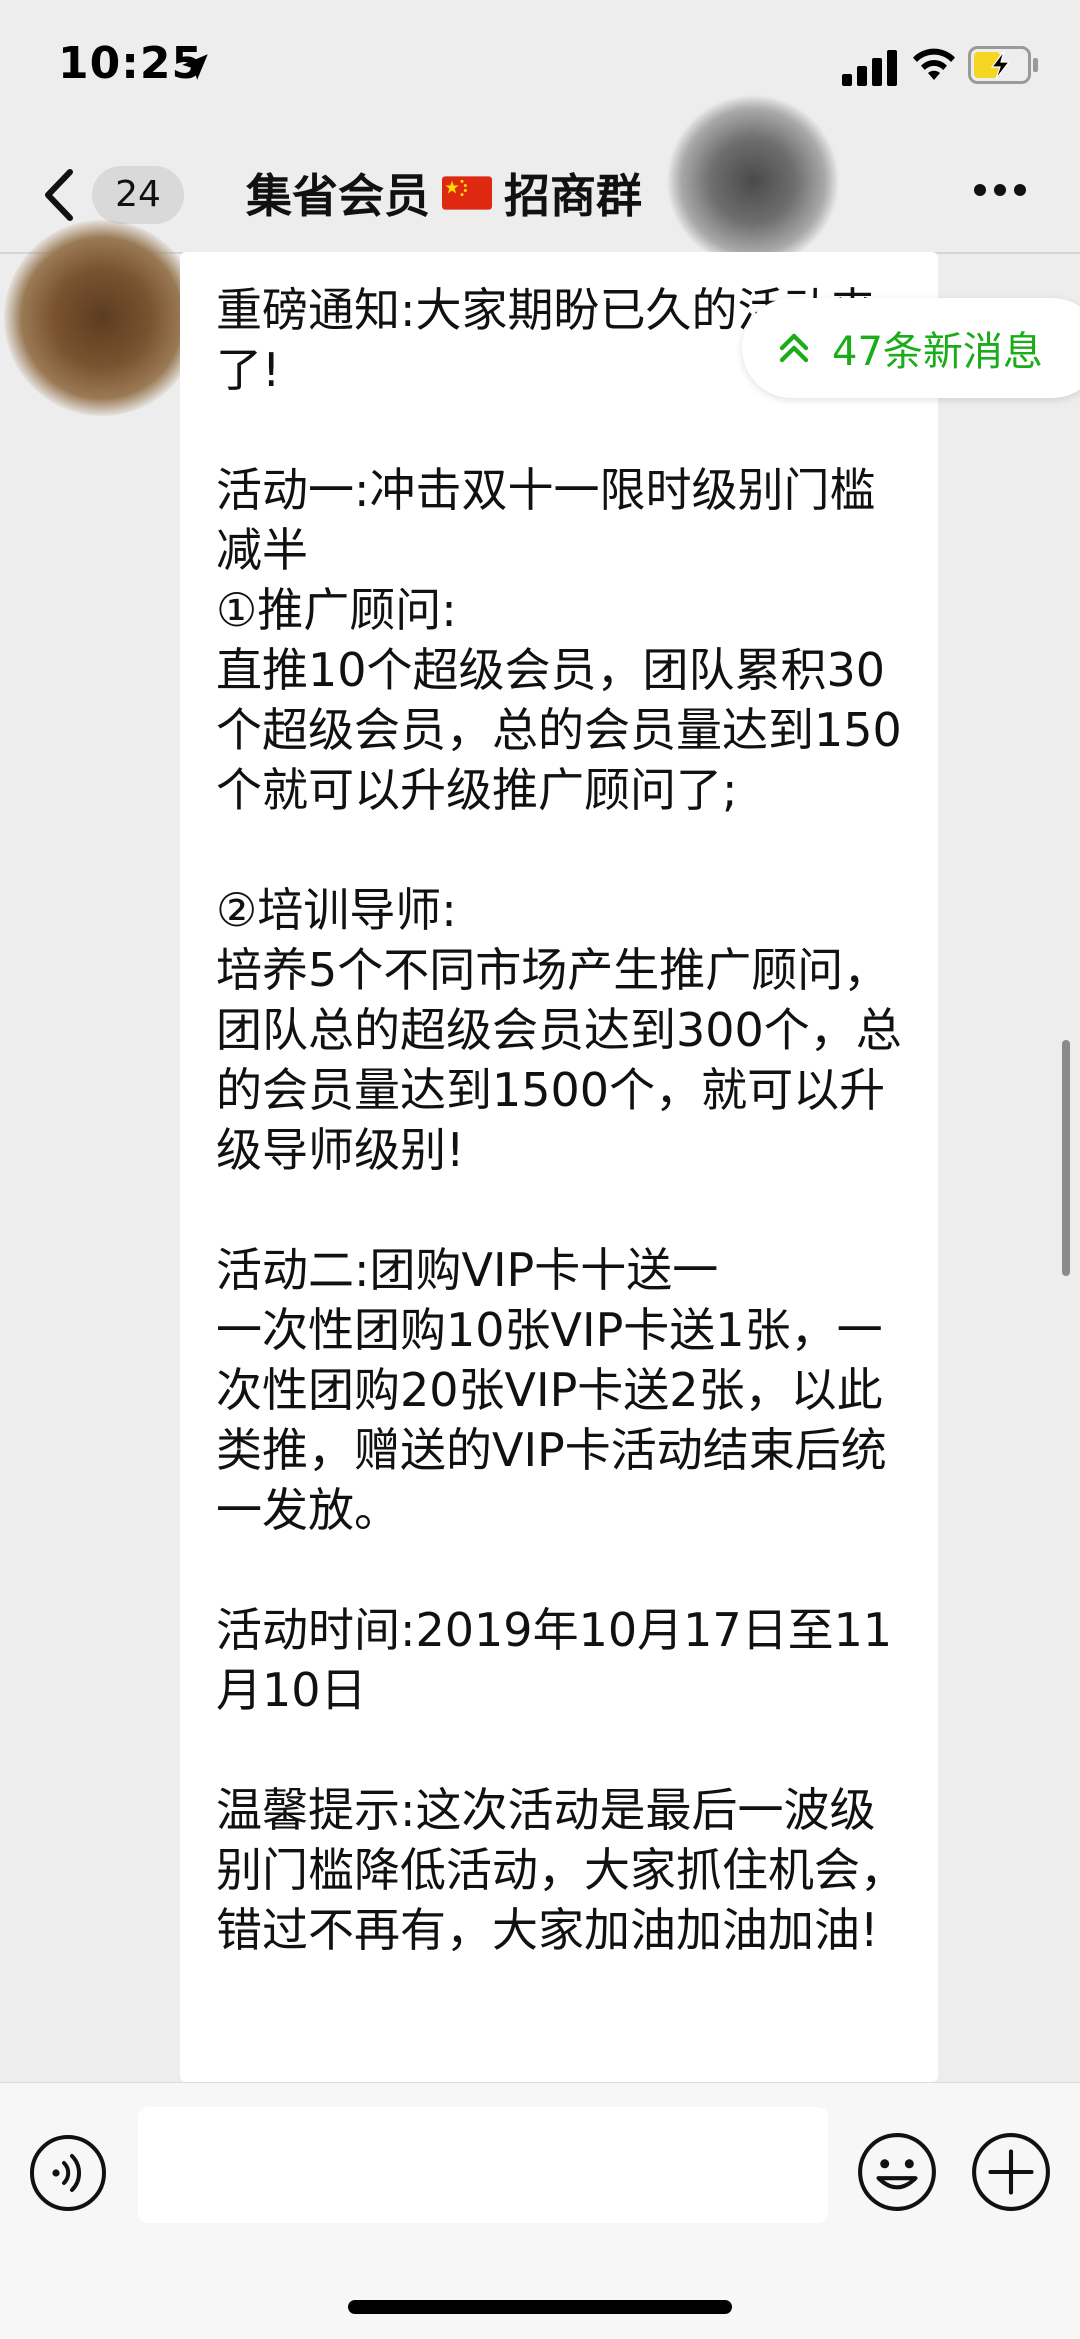 This screenshot has height=2339, width=1080. What do you see at coordinates (68, 2173) in the screenshot?
I see `voice-input-icon` at bounding box center [68, 2173].